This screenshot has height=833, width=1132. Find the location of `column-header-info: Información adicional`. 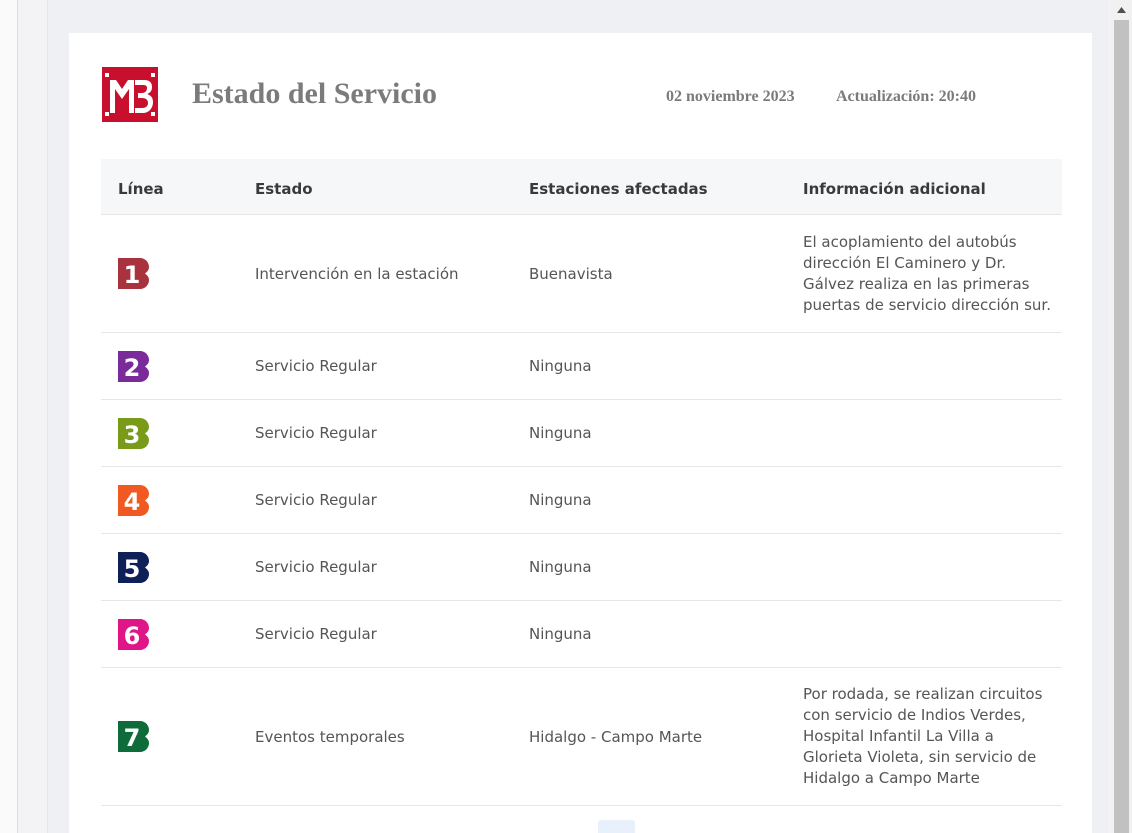

column-header-info: Información adicional is located at coordinates (894, 189).